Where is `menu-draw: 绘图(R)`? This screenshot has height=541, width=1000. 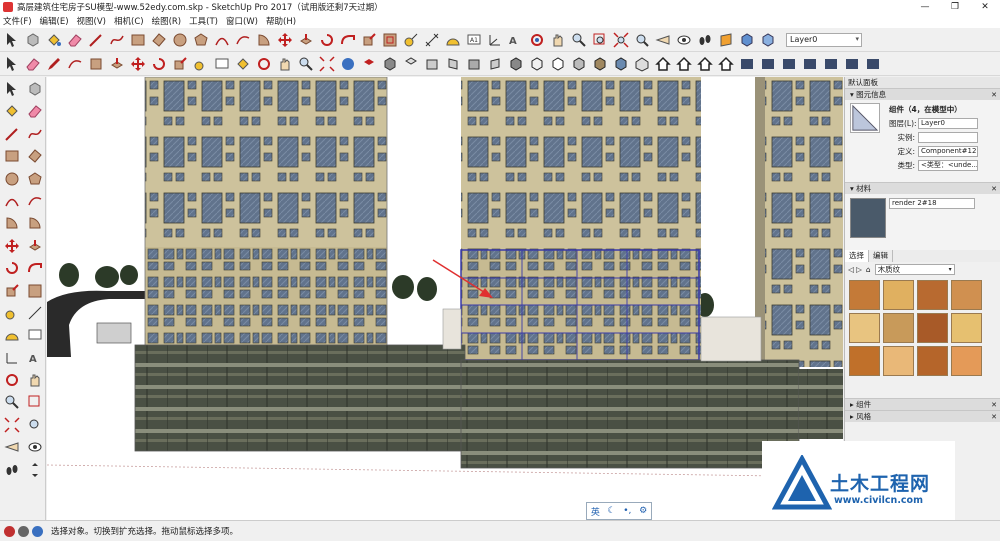 menu-draw: 绘图(R) is located at coordinates (167, 21).